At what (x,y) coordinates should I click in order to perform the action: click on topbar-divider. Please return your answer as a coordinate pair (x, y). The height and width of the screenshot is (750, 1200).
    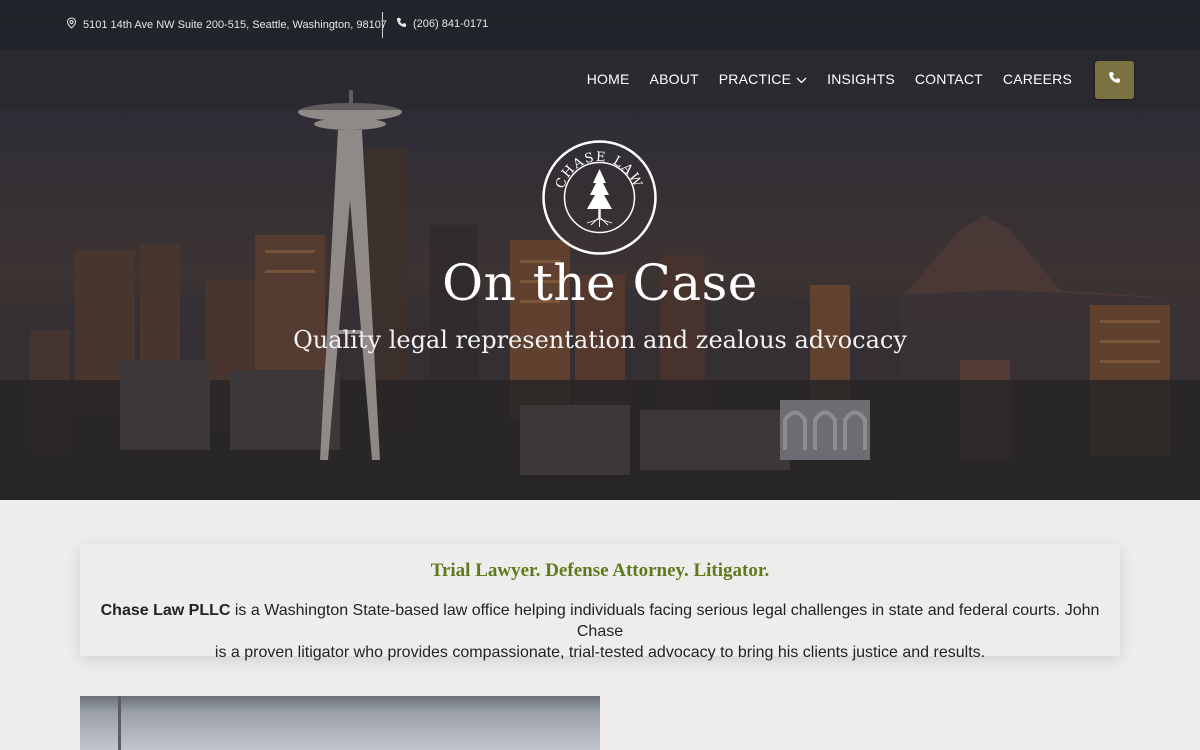
    Looking at the image, I should click on (382, 25).